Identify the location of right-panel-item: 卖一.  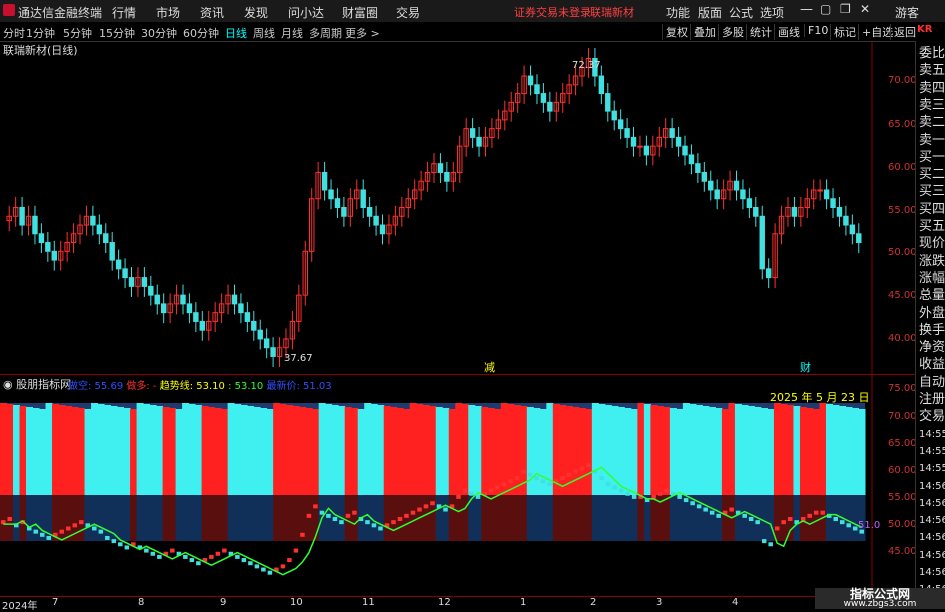
(932, 140).